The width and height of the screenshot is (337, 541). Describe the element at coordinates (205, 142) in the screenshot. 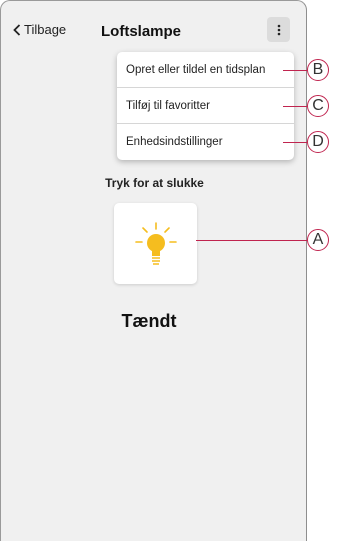

I see `menu-item-device-settings: Enhedsindstillinger` at that location.